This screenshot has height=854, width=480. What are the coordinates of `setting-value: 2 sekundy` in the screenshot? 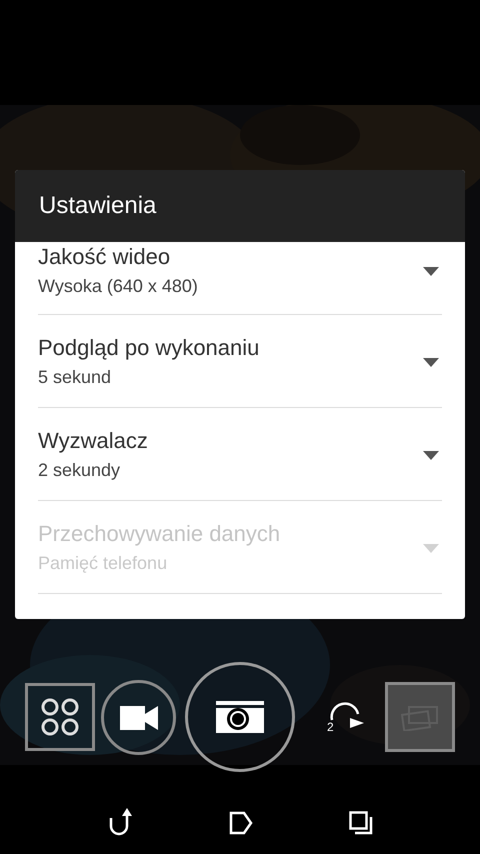 It's located at (80, 470).